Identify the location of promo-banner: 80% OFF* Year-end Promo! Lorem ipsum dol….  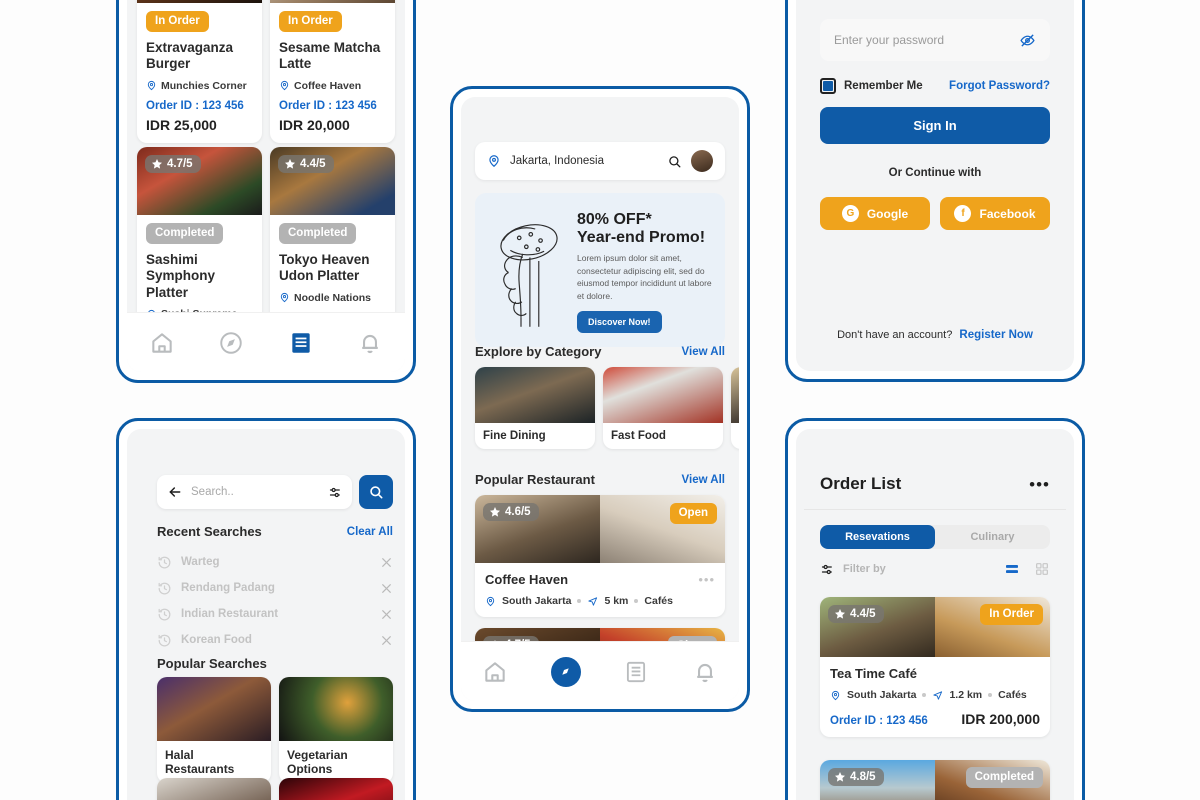
(600, 270).